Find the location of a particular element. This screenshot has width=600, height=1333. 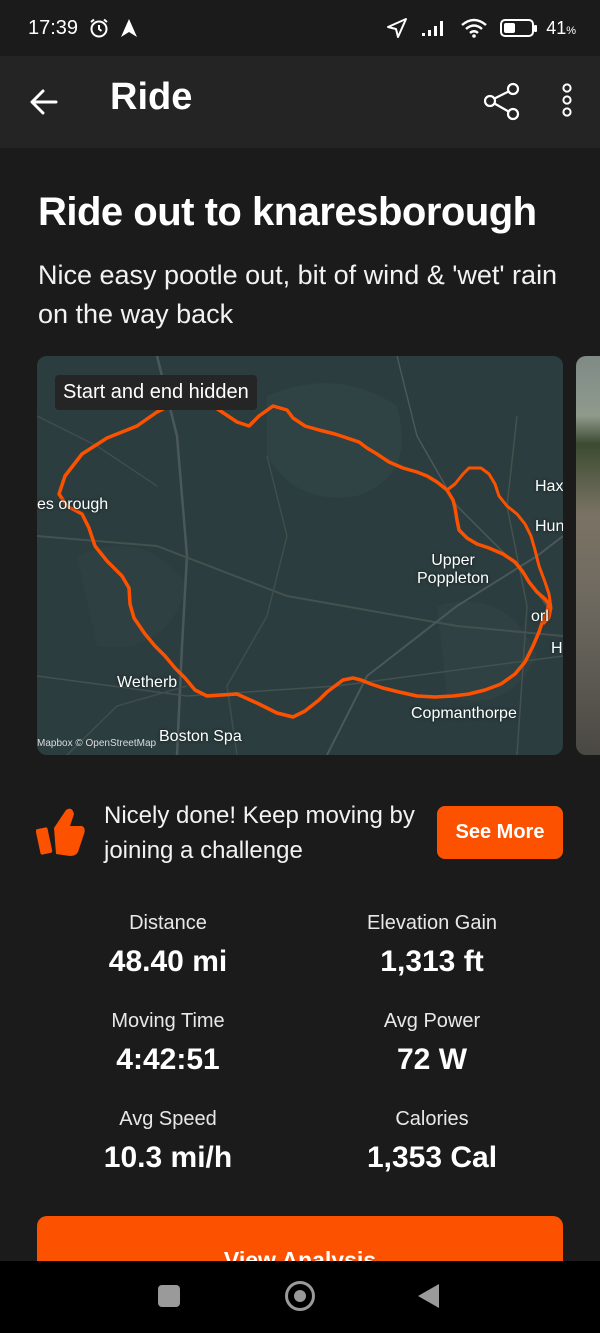

navigation-icon is located at coordinates (129, 28).